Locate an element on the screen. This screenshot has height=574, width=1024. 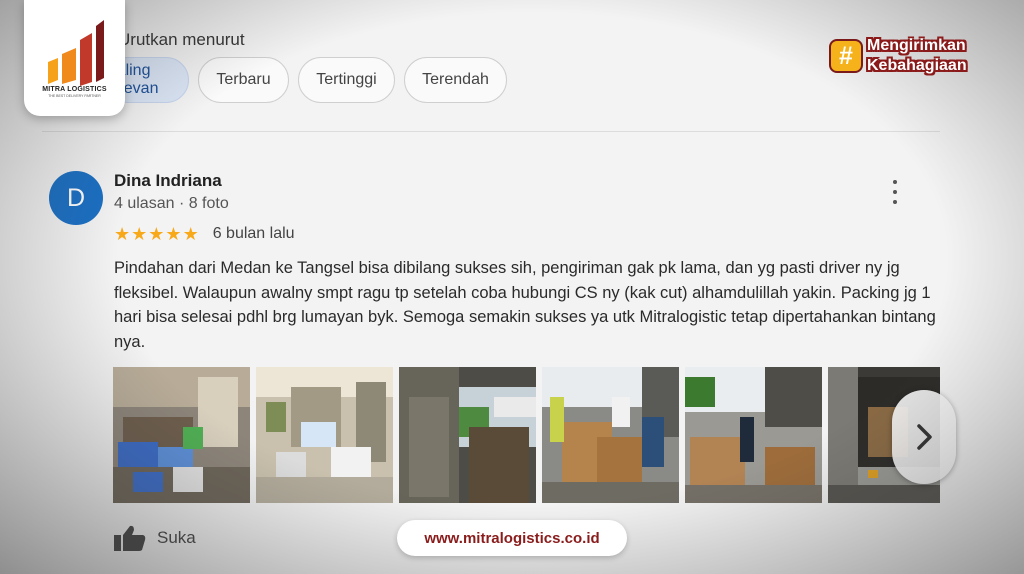
like-button: Suka is located at coordinates (154, 538).